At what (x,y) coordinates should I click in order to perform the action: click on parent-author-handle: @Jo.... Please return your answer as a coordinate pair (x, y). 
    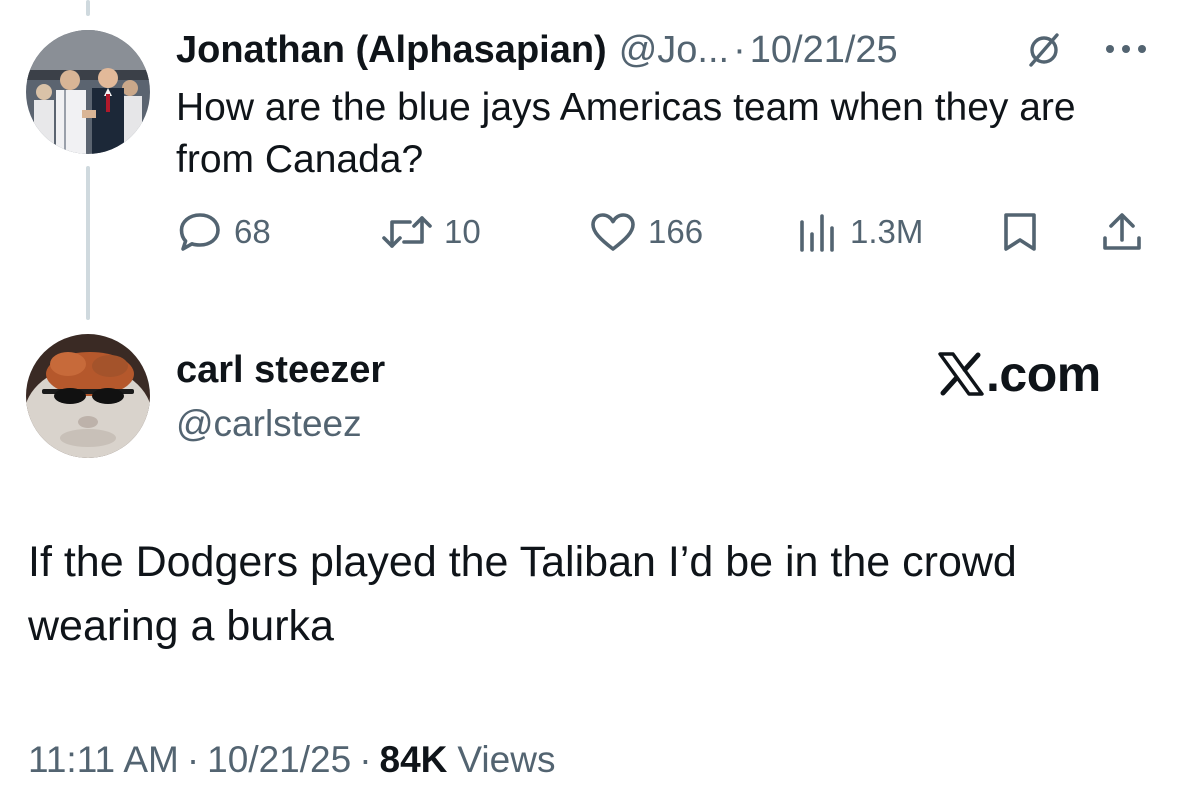
    Looking at the image, I should click on (674, 50).